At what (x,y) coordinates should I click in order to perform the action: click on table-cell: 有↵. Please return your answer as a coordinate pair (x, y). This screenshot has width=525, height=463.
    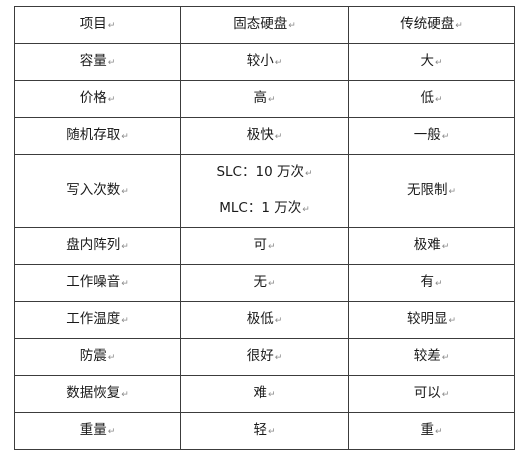
    Looking at the image, I should click on (431, 283).